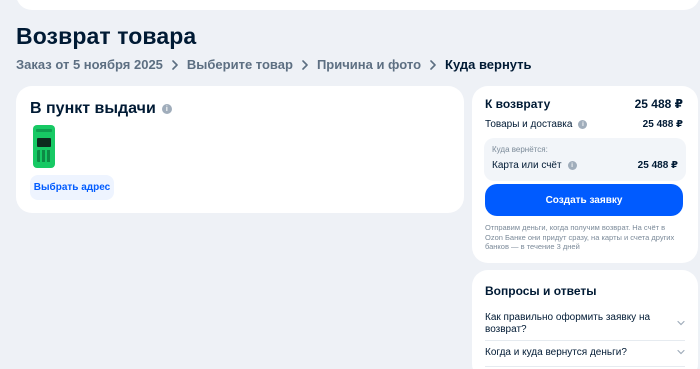 Image resolution: width=700 pixels, height=369 pixels. What do you see at coordinates (44, 156) in the screenshot?
I see `product-thumbnail-keys` at bounding box center [44, 156].